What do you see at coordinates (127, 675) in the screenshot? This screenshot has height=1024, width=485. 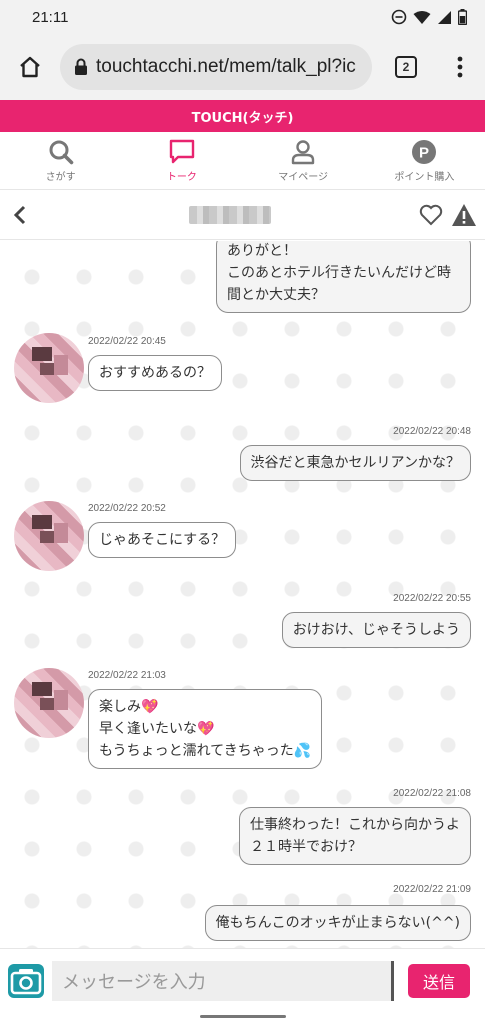 I see `message-timestamp: 2022/02/22 21:03` at bounding box center [127, 675].